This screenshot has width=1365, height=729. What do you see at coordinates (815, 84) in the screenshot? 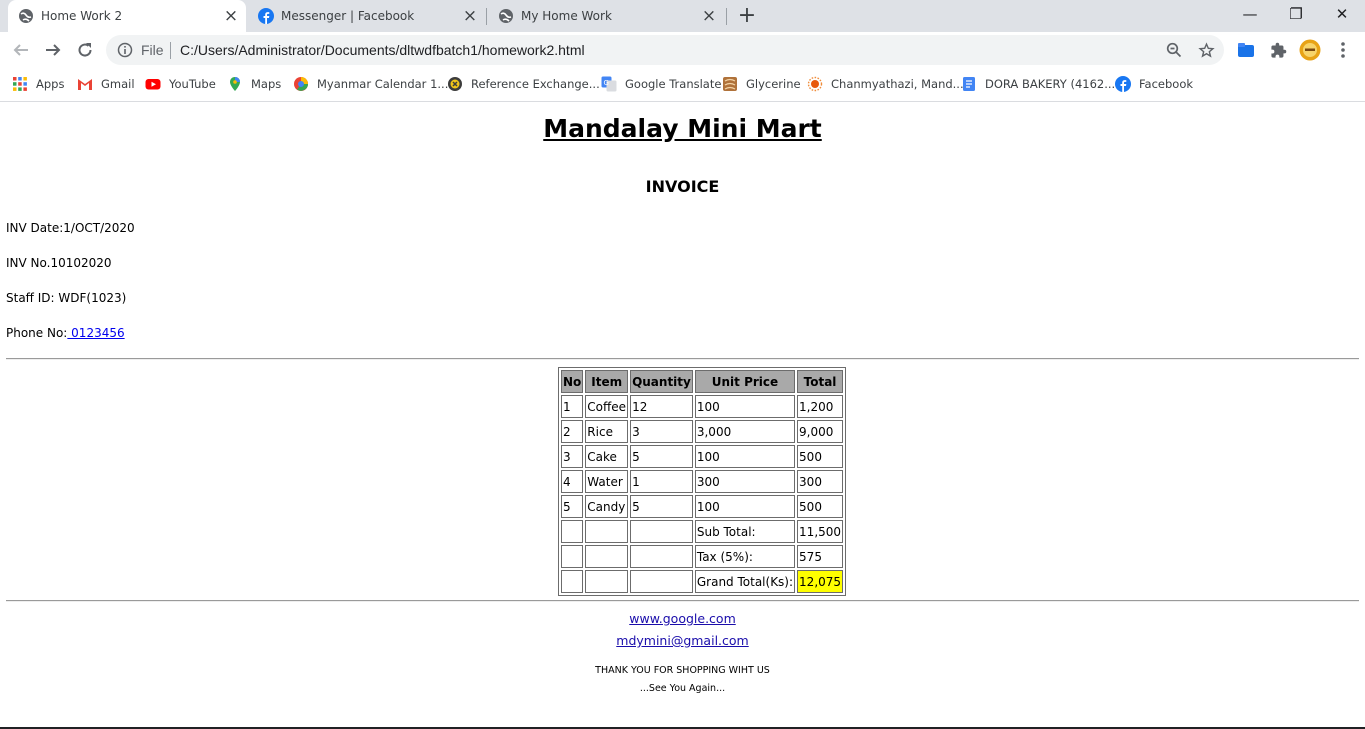
I see `sun-icon` at bounding box center [815, 84].